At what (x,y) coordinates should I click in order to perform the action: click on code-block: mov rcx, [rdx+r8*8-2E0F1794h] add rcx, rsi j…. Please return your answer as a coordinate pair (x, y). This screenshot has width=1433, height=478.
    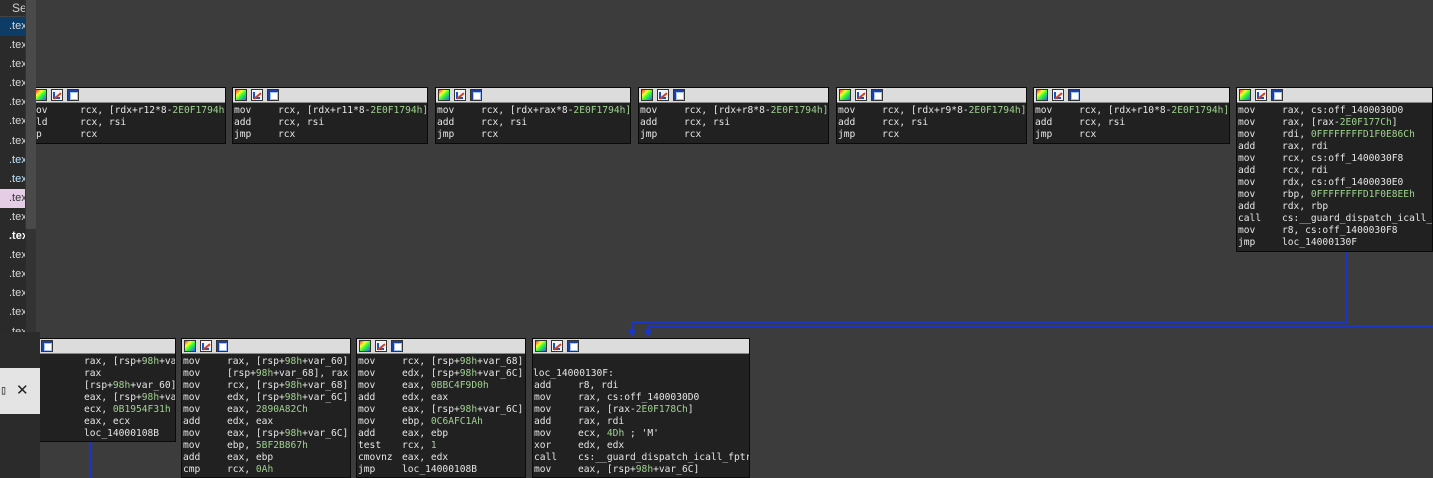
    Looking at the image, I should click on (733, 115).